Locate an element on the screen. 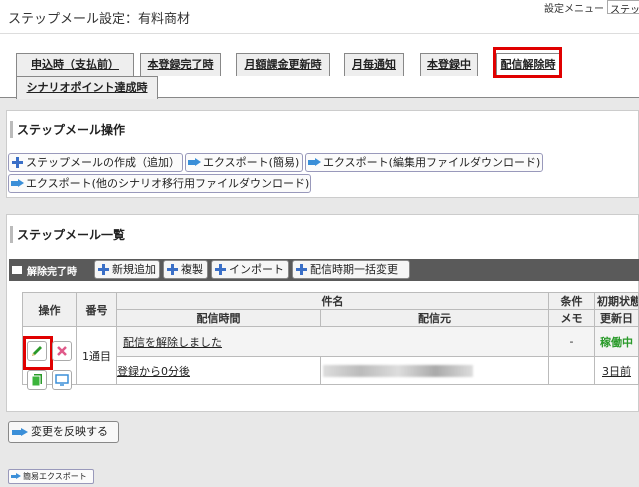  col-initial-state: 初期状態 is located at coordinates (616, 301).